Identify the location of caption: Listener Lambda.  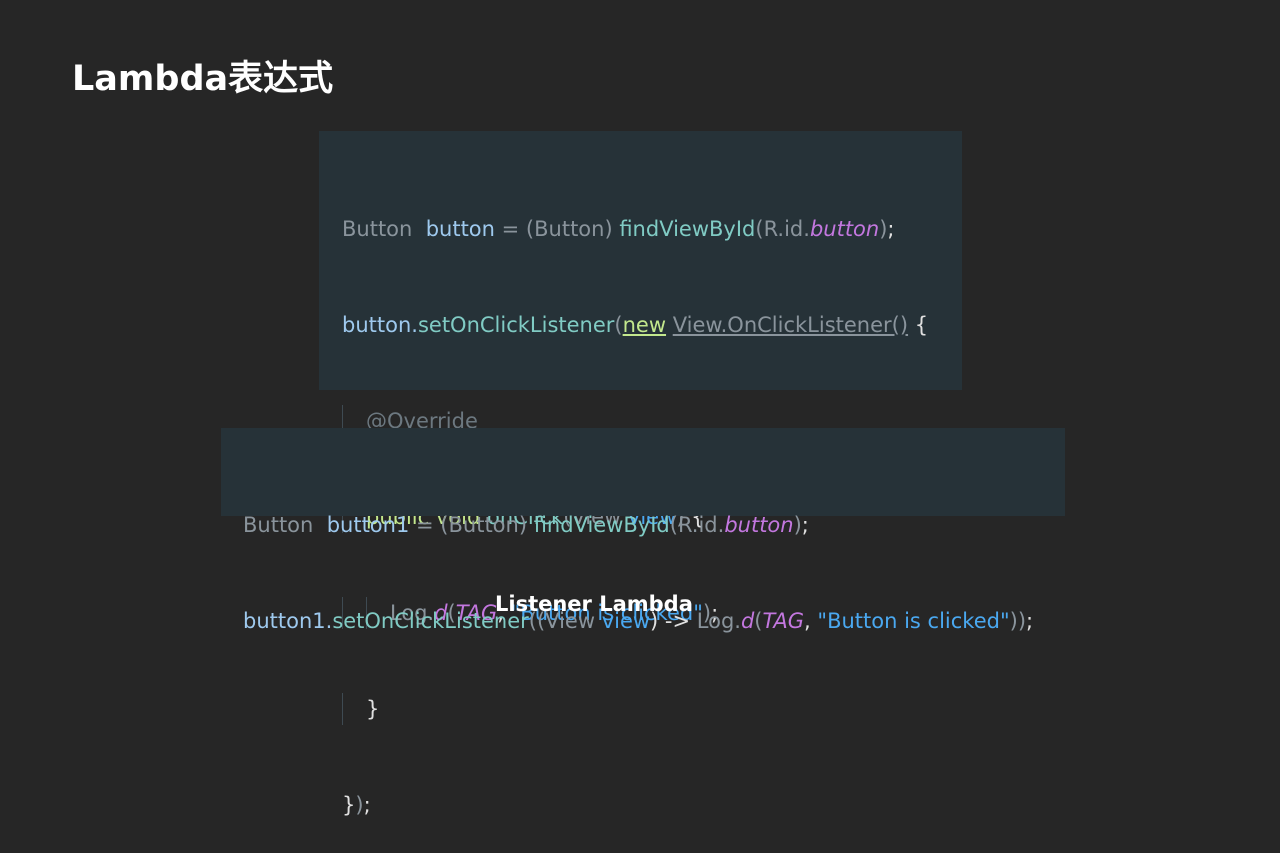
(594, 604).